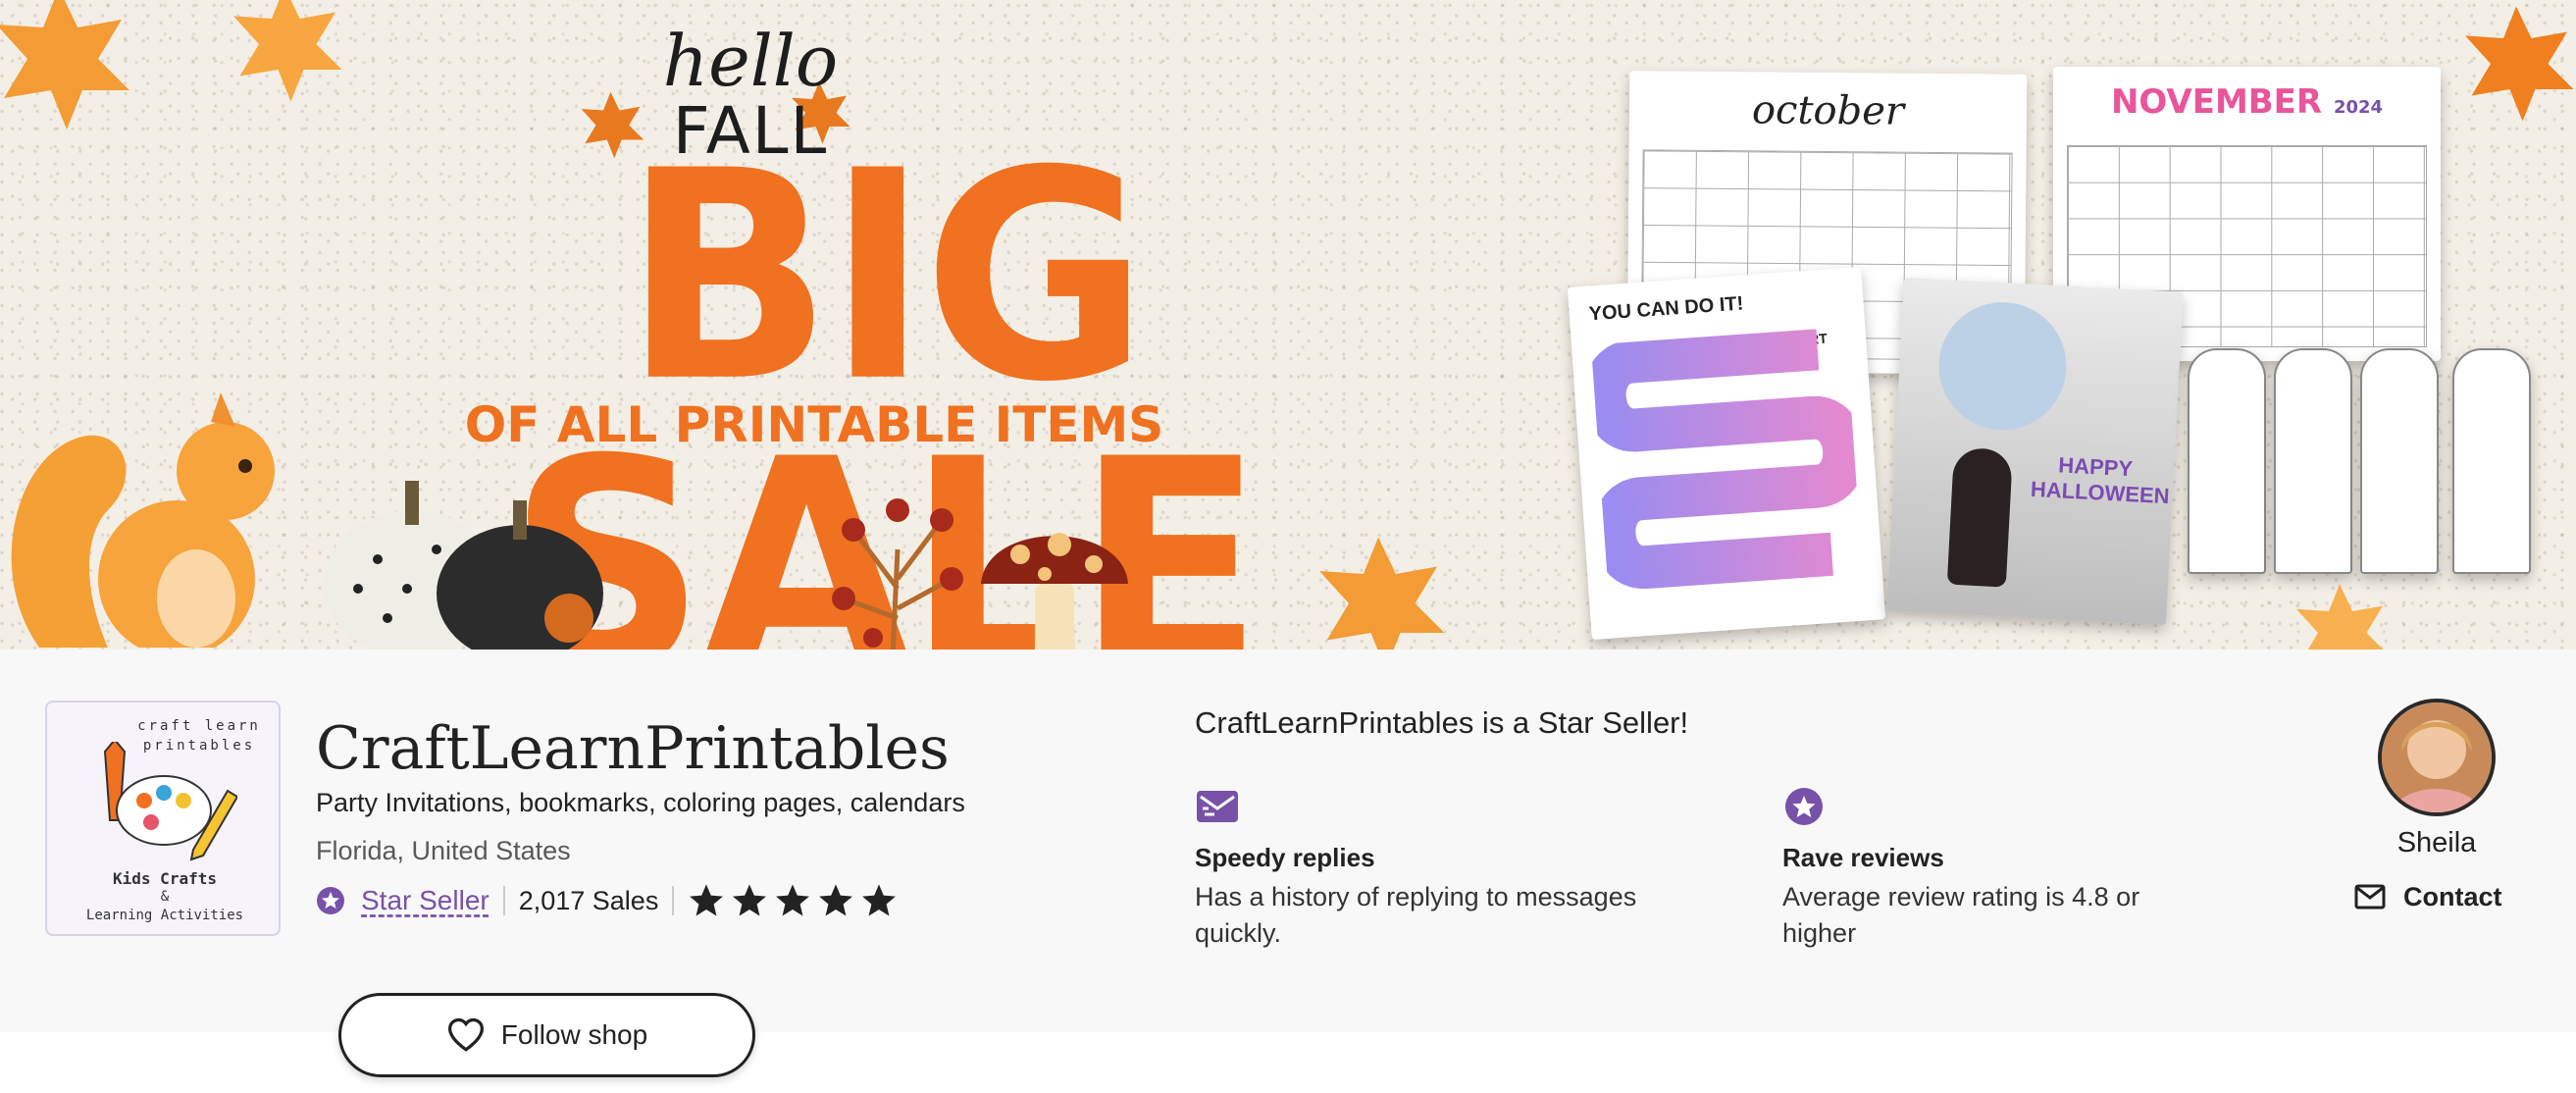  What do you see at coordinates (330, 901) in the screenshot?
I see `star-seller-badge-icon` at bounding box center [330, 901].